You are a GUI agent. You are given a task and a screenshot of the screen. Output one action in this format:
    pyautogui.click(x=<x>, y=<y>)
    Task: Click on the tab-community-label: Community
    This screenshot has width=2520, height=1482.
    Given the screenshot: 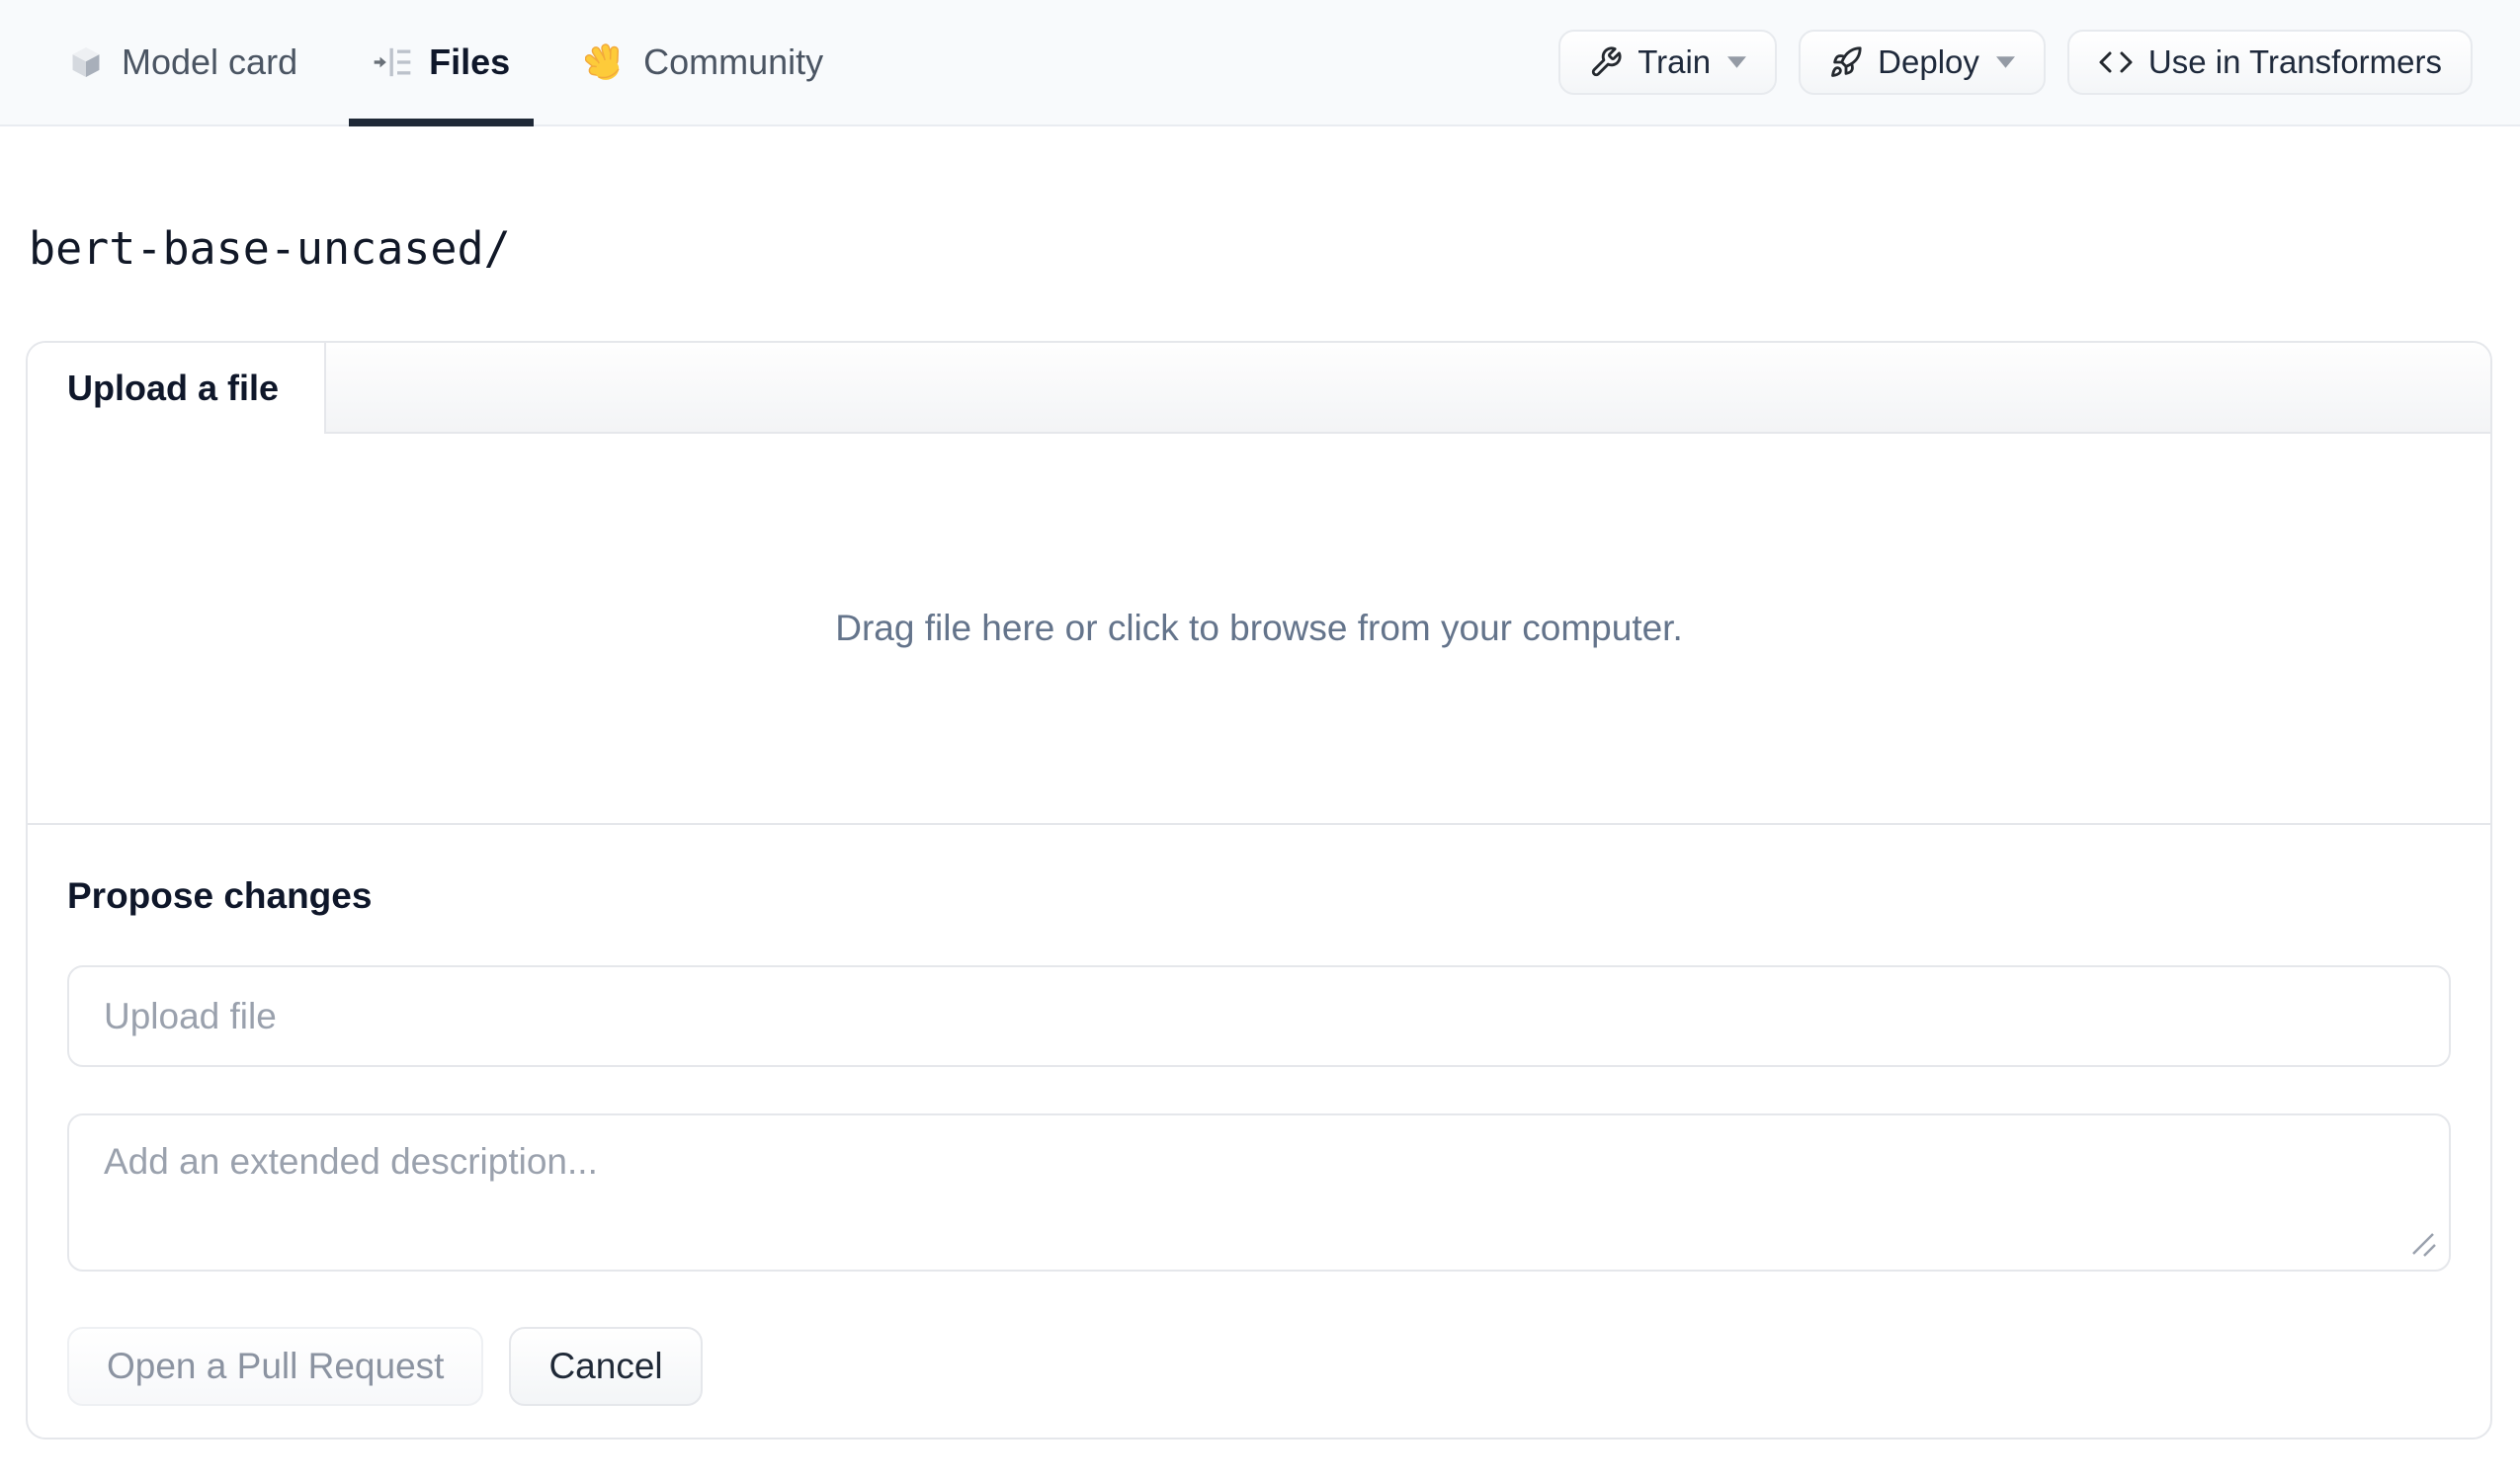 What is the action you would take?
    pyautogui.click(x=733, y=61)
    